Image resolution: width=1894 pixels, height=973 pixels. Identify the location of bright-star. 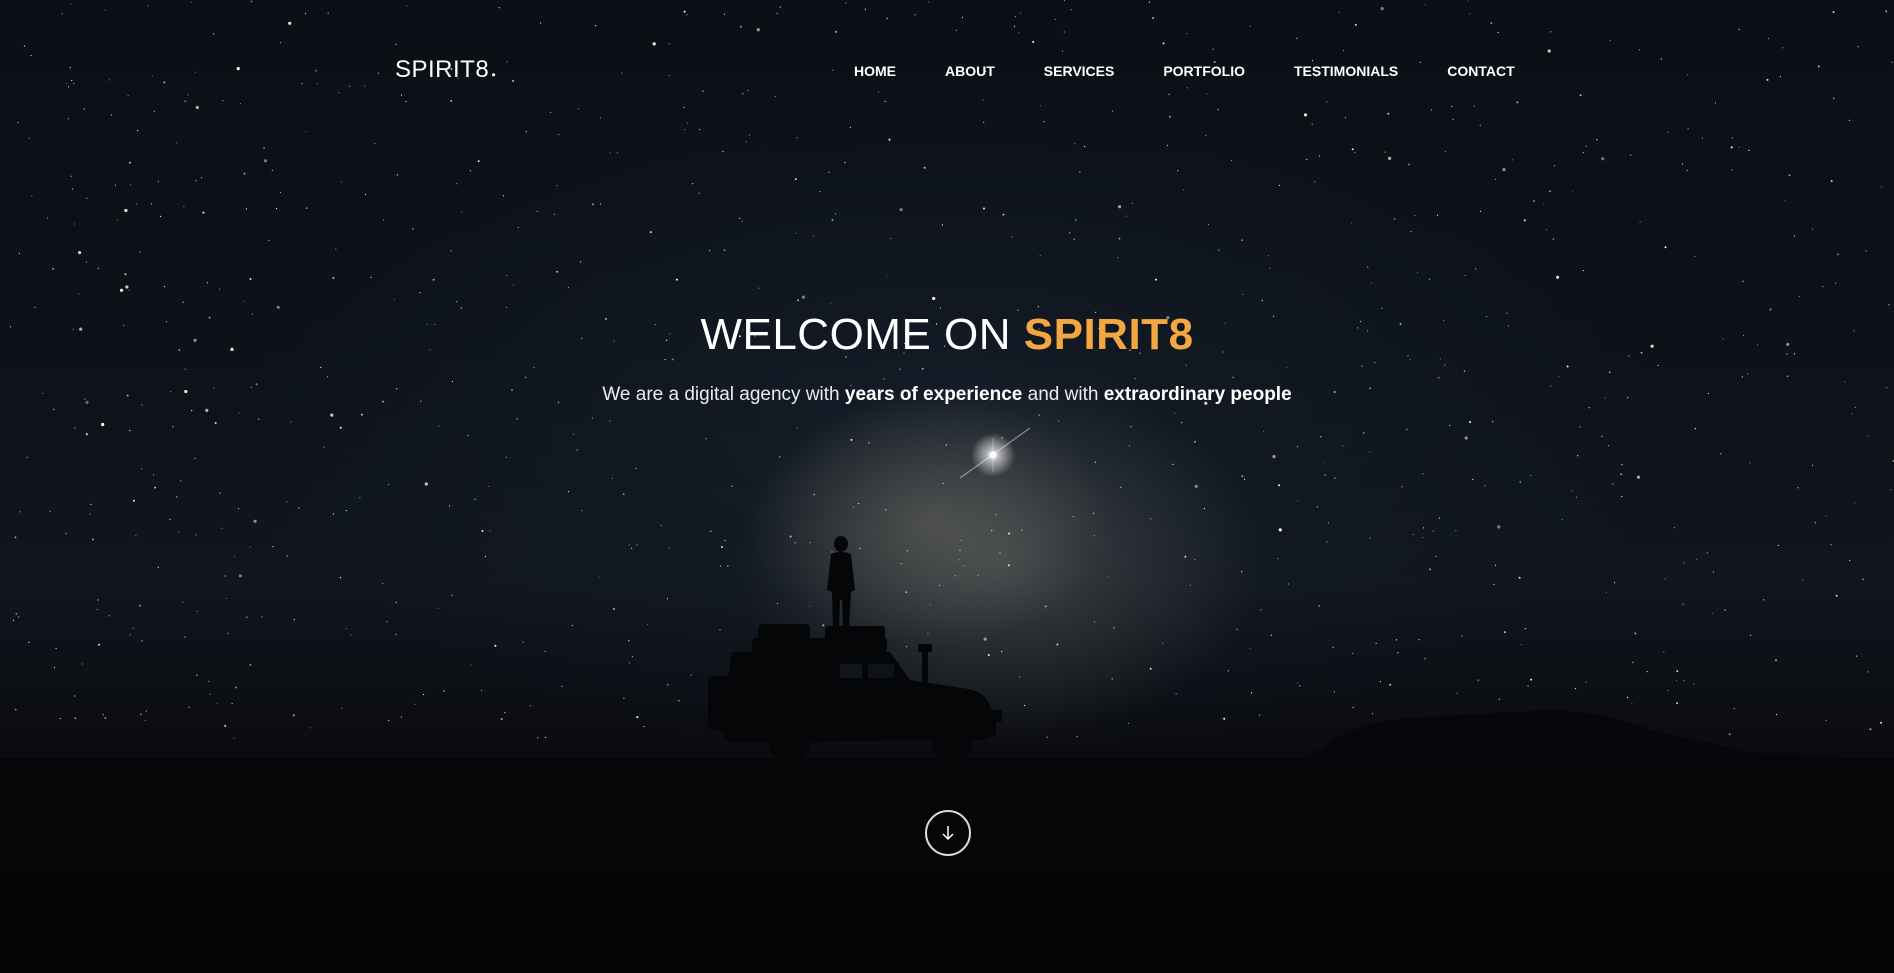
(995, 453).